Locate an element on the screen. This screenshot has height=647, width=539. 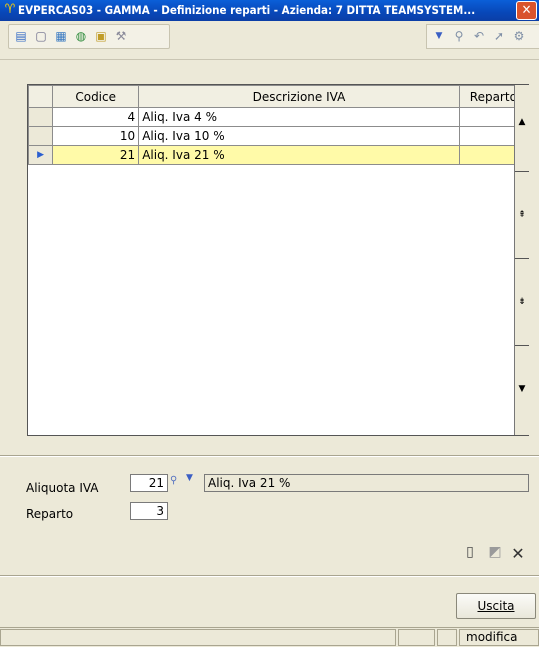
form-separator is located at coordinates (269, 456).